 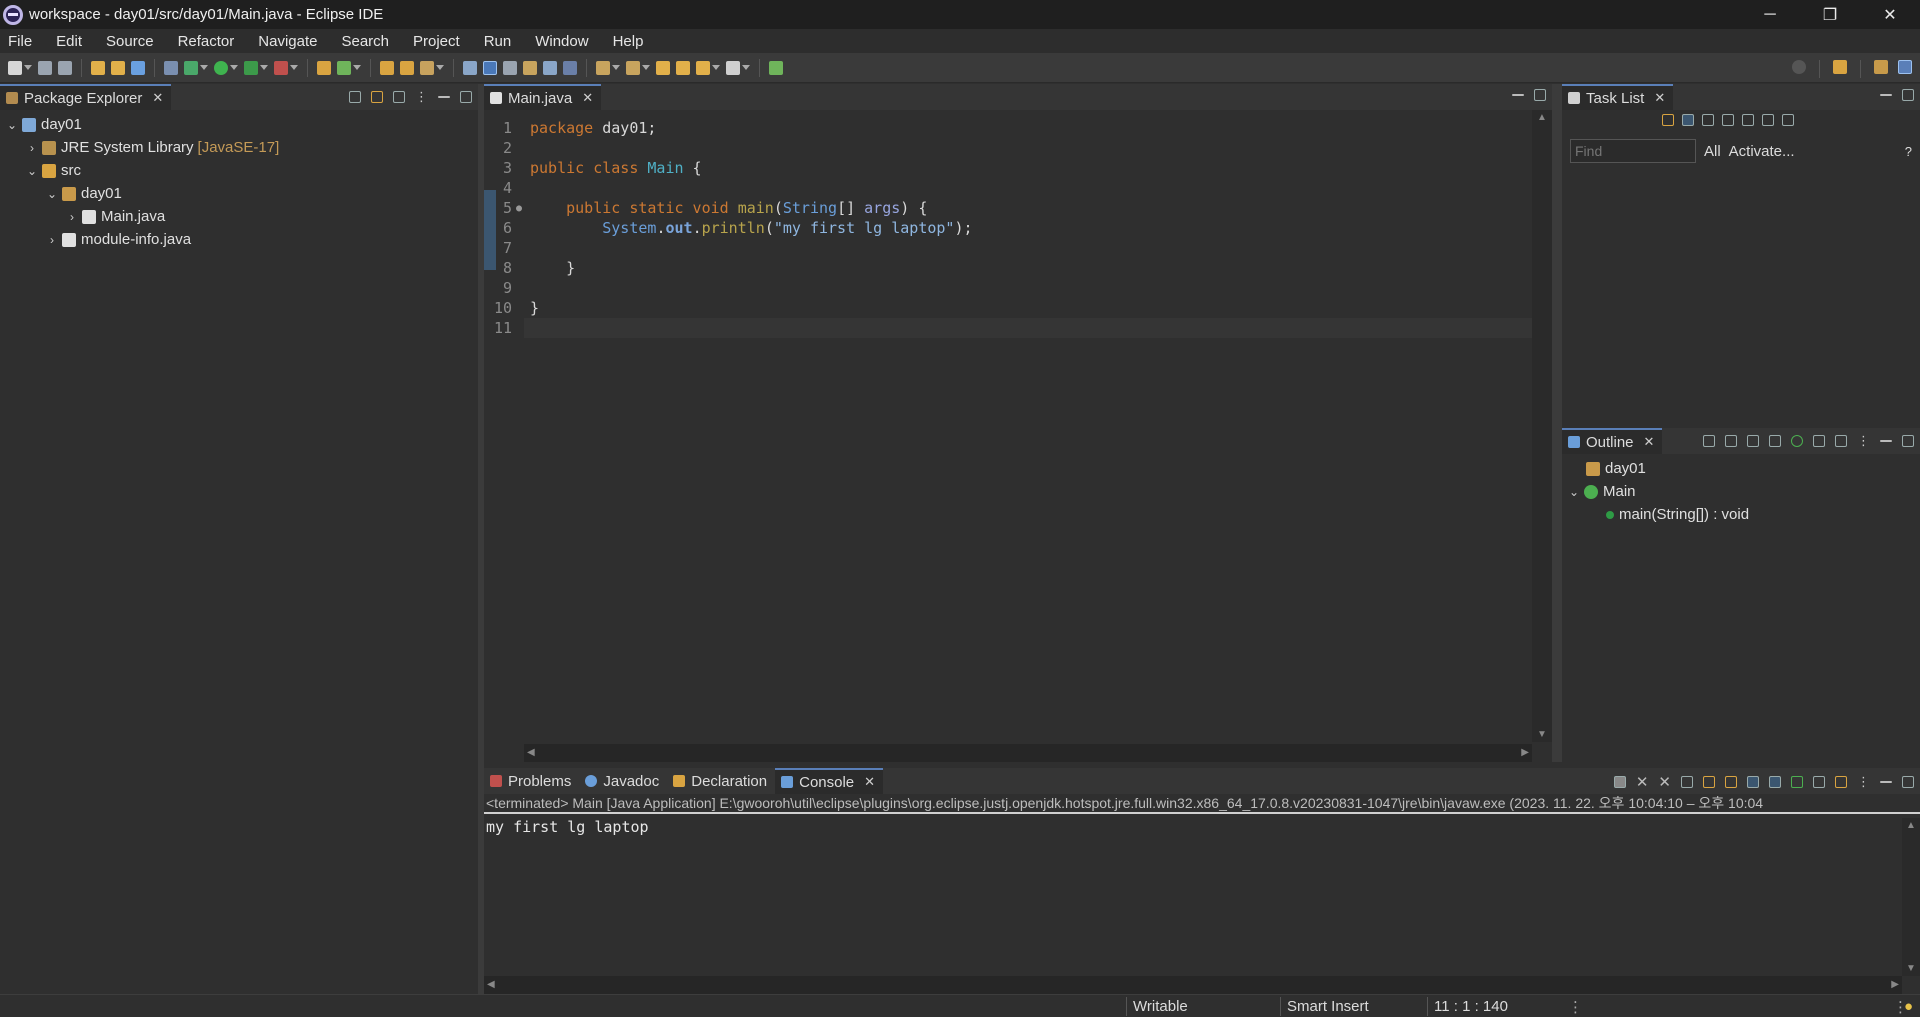 I want to click on status-more-icon: ⋮, so click(x=1575, y=1007).